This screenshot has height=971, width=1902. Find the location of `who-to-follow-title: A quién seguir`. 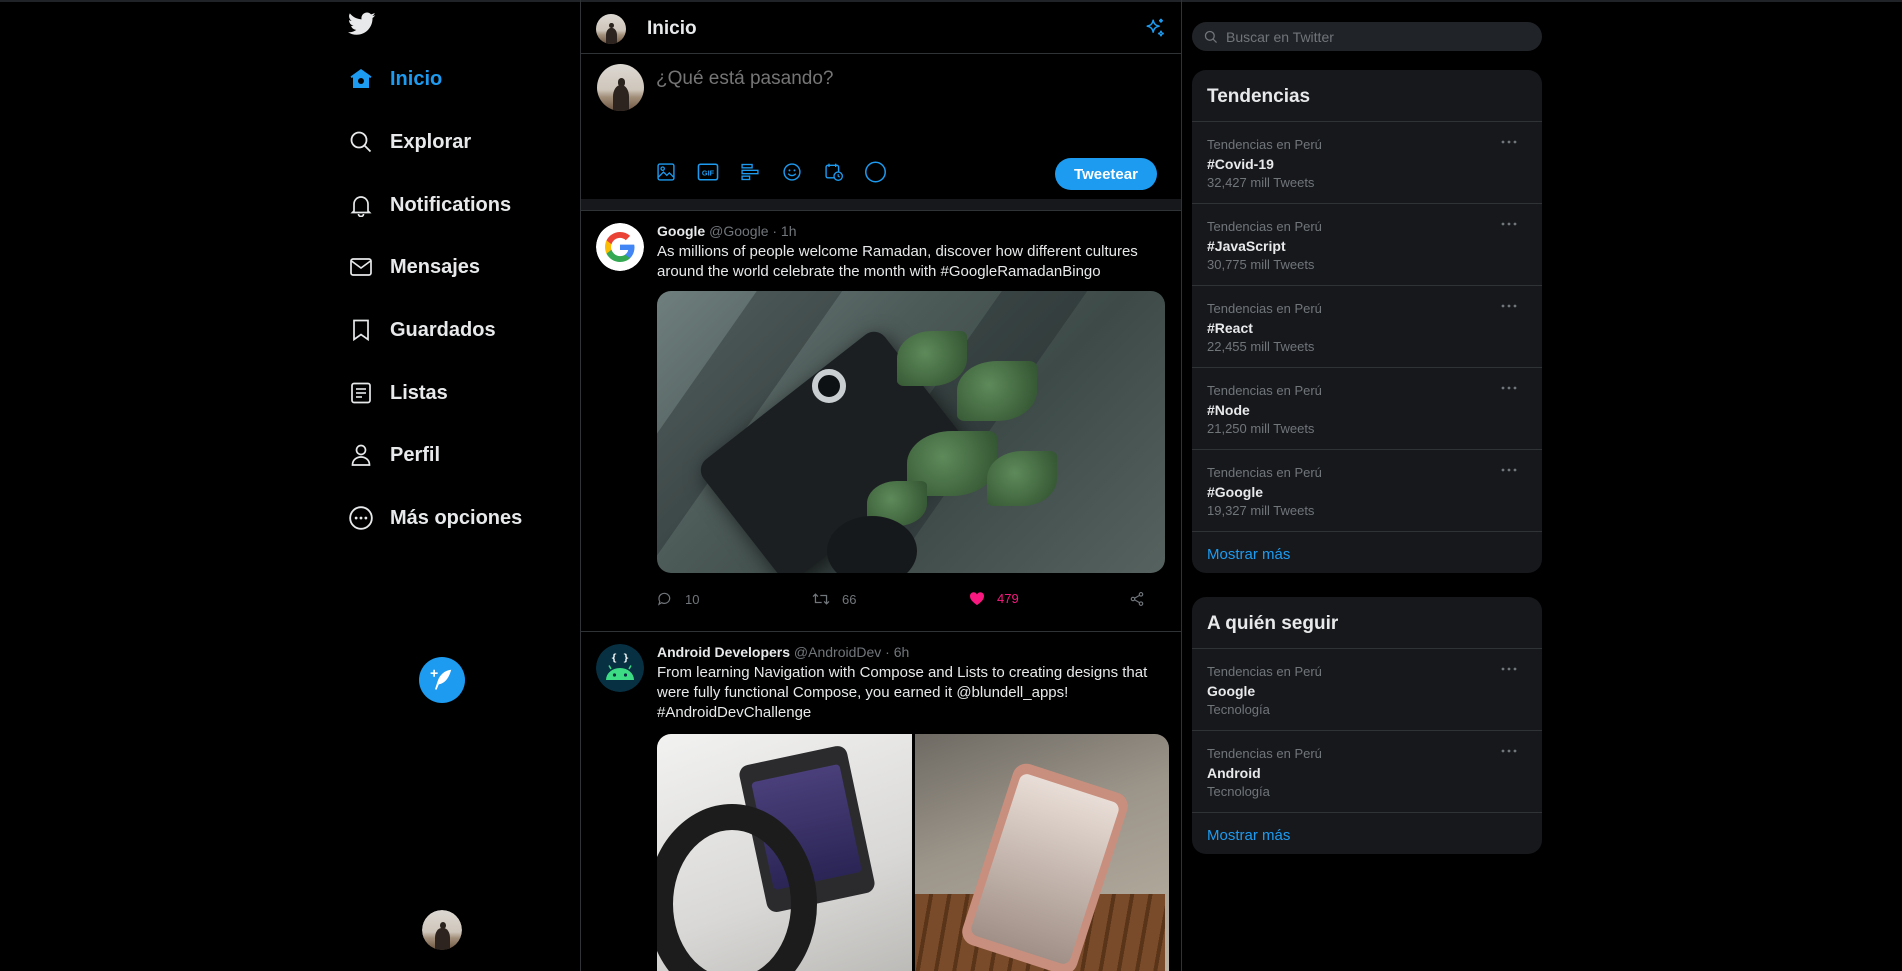

who-to-follow-title: A quién seguir is located at coordinates (1367, 623).